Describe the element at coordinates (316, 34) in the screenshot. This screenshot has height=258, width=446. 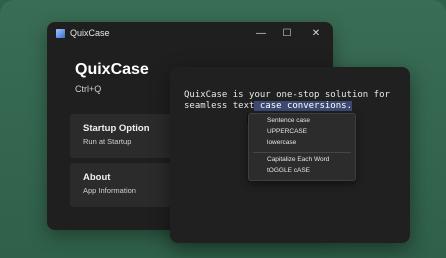
I see `close-button: ✕` at that location.